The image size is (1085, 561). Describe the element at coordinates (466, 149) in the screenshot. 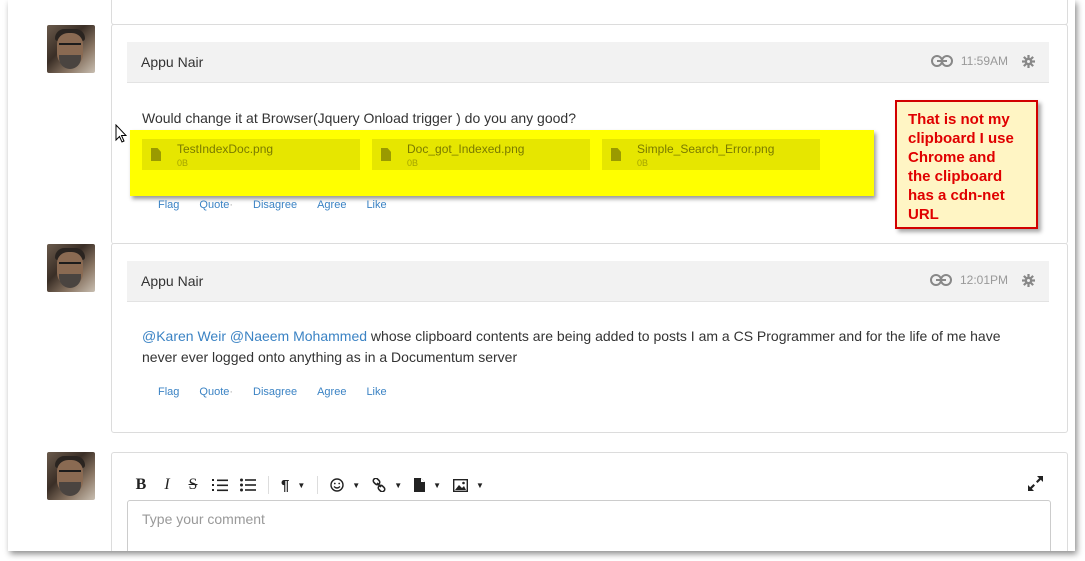

I see `attachment-name: Doc_got_Indexed.png` at that location.